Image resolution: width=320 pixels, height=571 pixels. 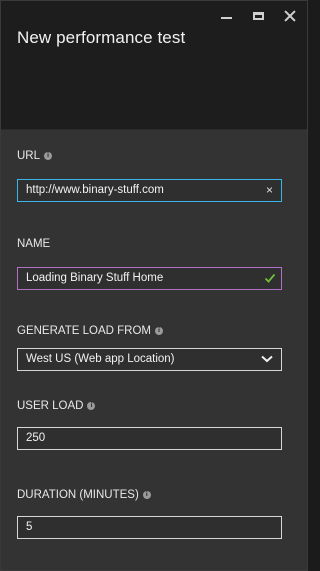 I want to click on close-icon, so click(x=290, y=16).